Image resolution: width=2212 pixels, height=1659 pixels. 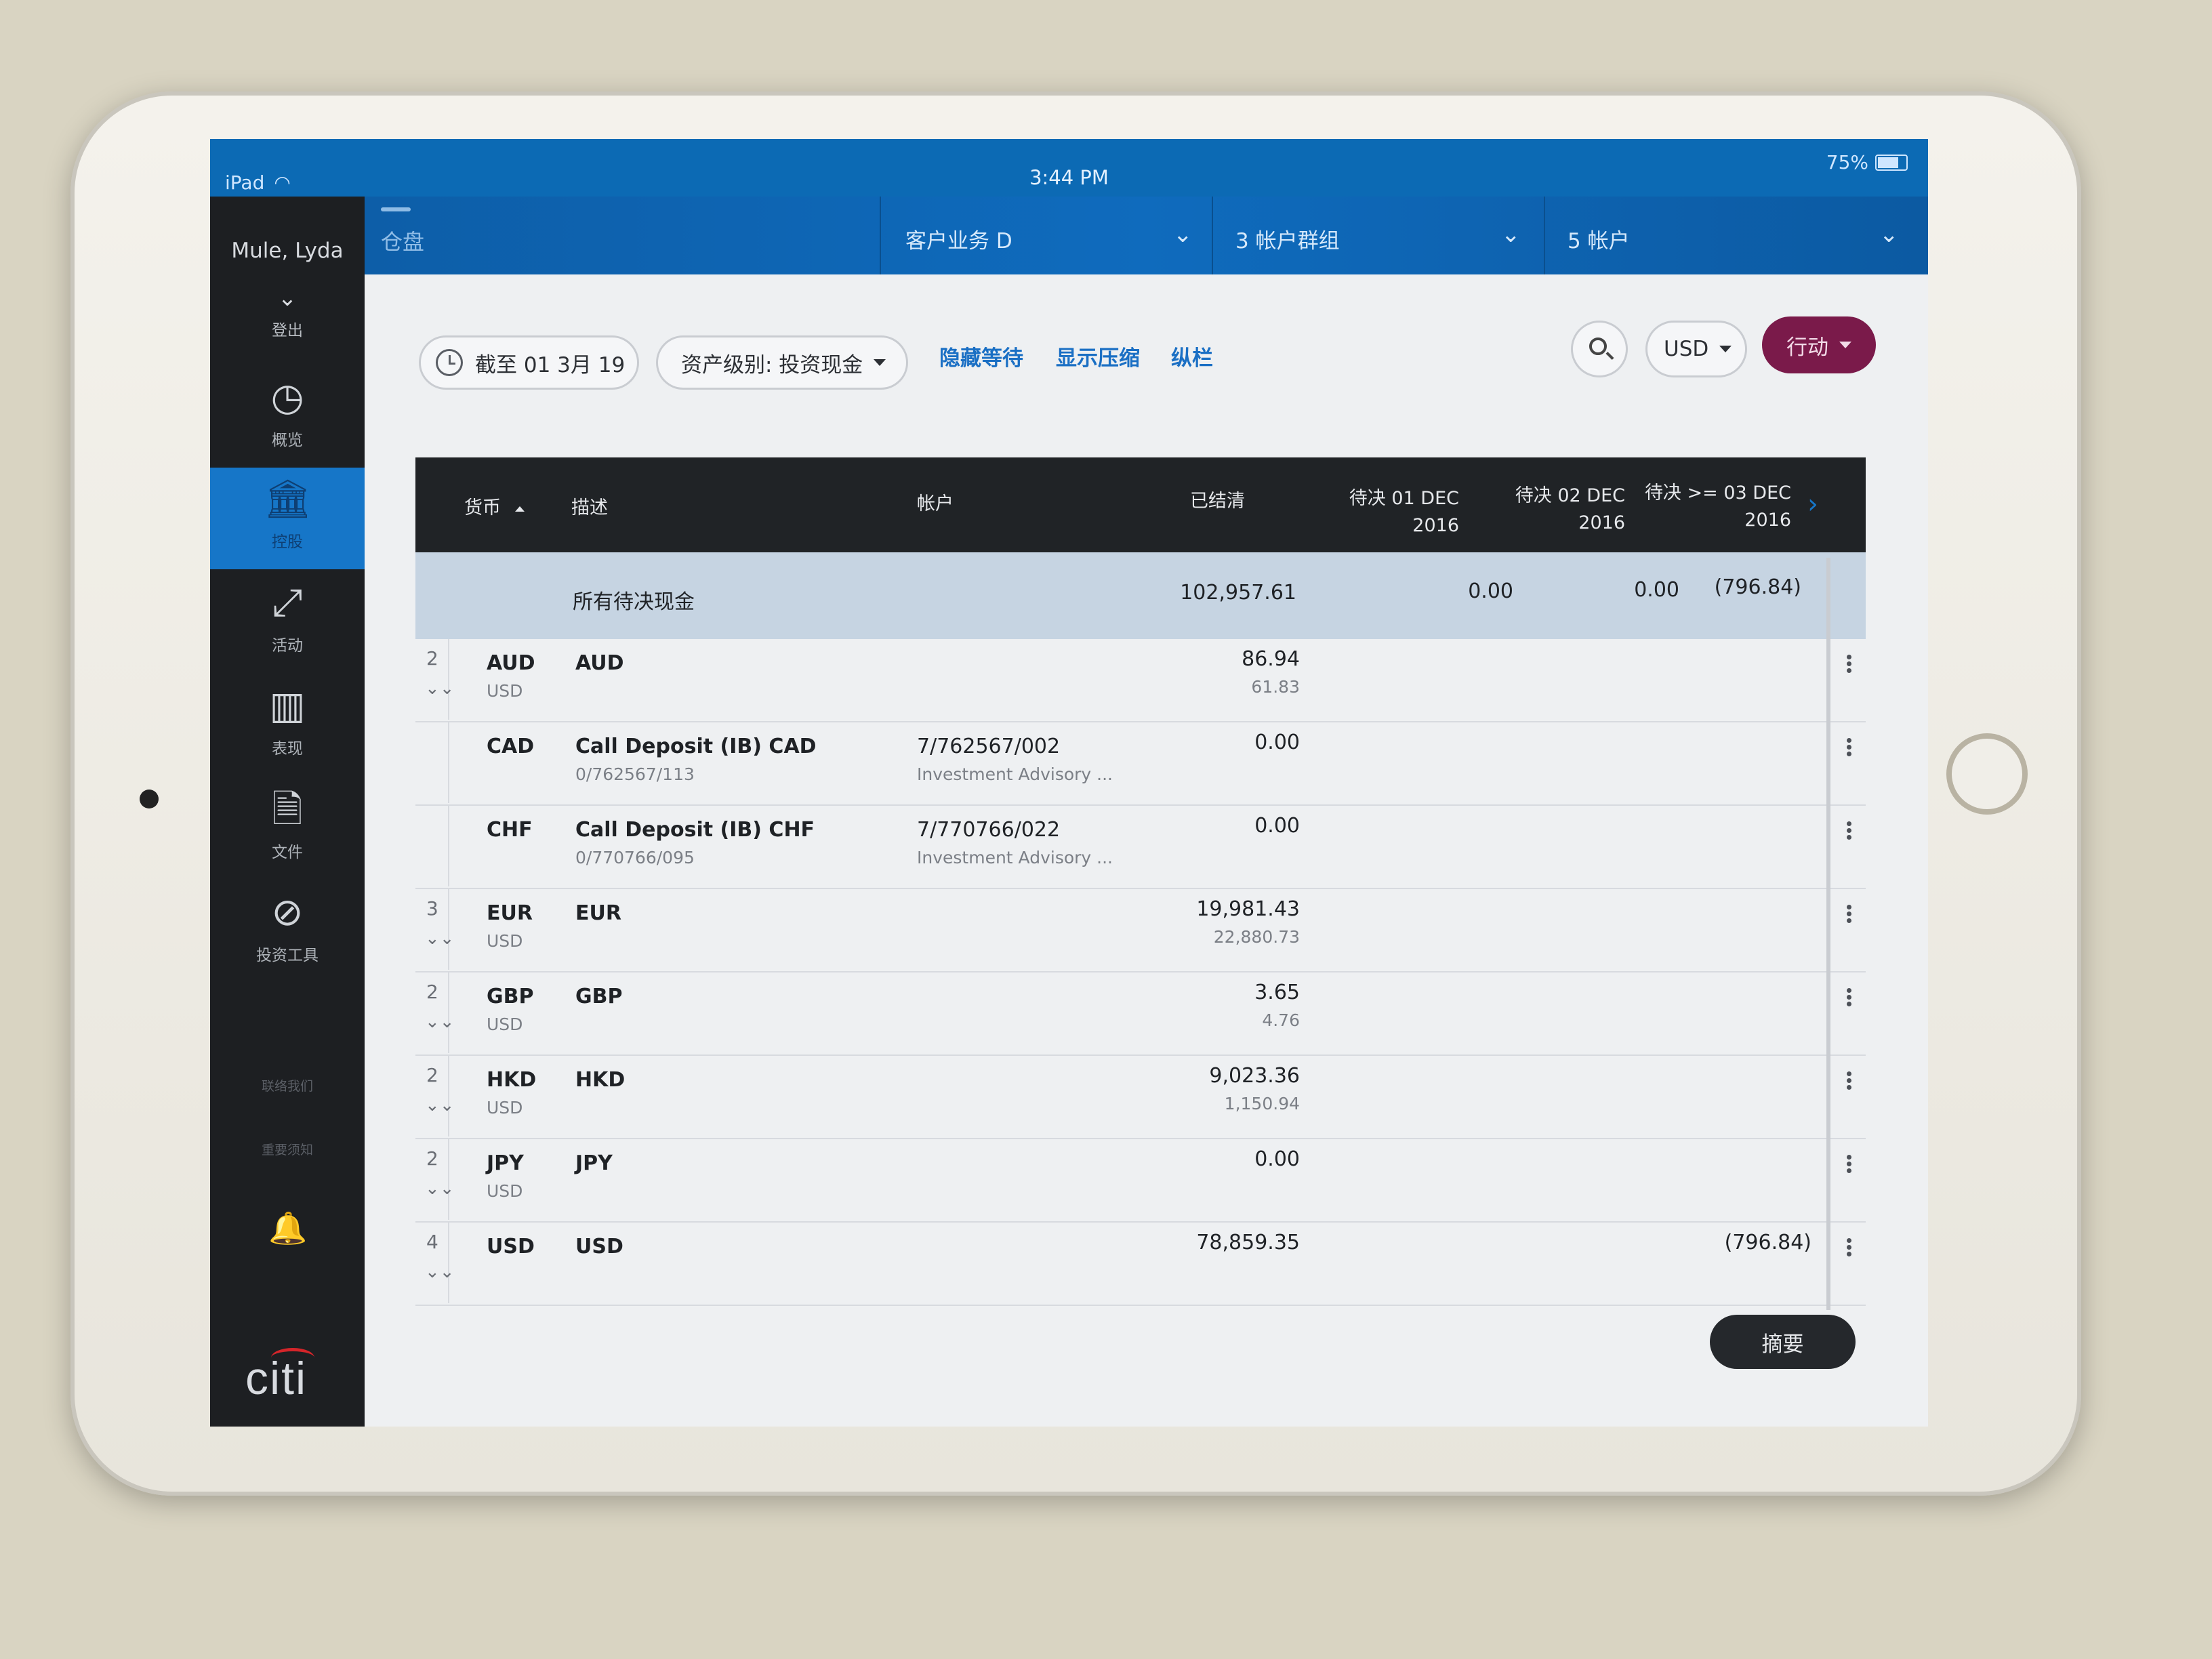 What do you see at coordinates (589, 506) in the screenshot?
I see `col-description: 描述` at bounding box center [589, 506].